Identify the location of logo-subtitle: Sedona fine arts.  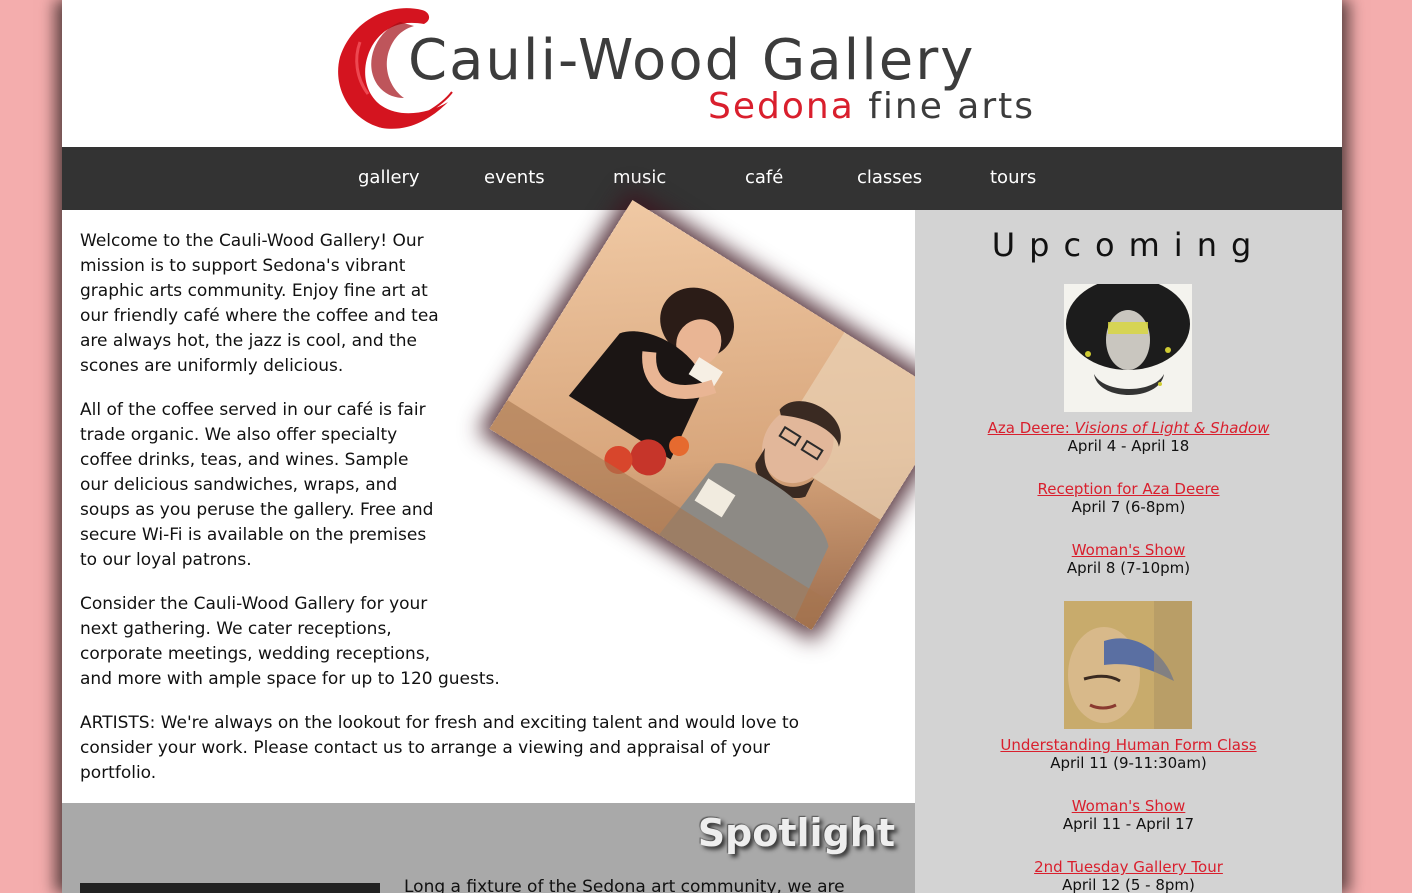
(871, 106).